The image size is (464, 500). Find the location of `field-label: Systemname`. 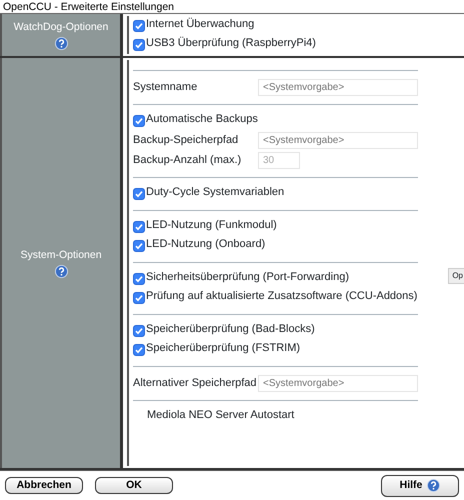

field-label: Systemname is located at coordinates (165, 87).